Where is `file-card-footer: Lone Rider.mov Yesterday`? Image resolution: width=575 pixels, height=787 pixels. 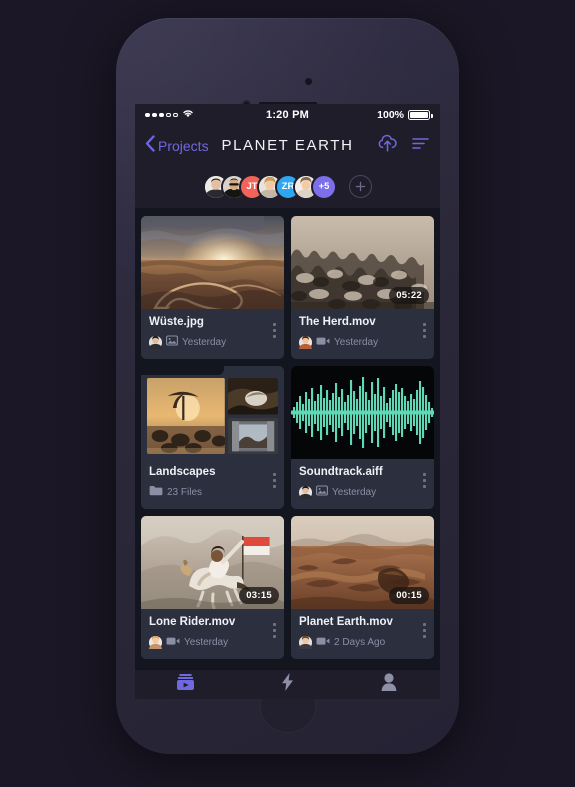 file-card-footer: Lone Rider.mov Yesterday is located at coordinates (212, 634).